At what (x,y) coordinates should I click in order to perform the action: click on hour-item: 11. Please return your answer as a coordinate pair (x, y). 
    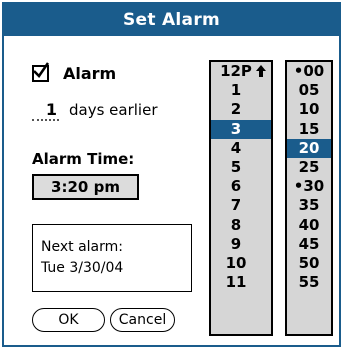
    Looking at the image, I should click on (241, 282).